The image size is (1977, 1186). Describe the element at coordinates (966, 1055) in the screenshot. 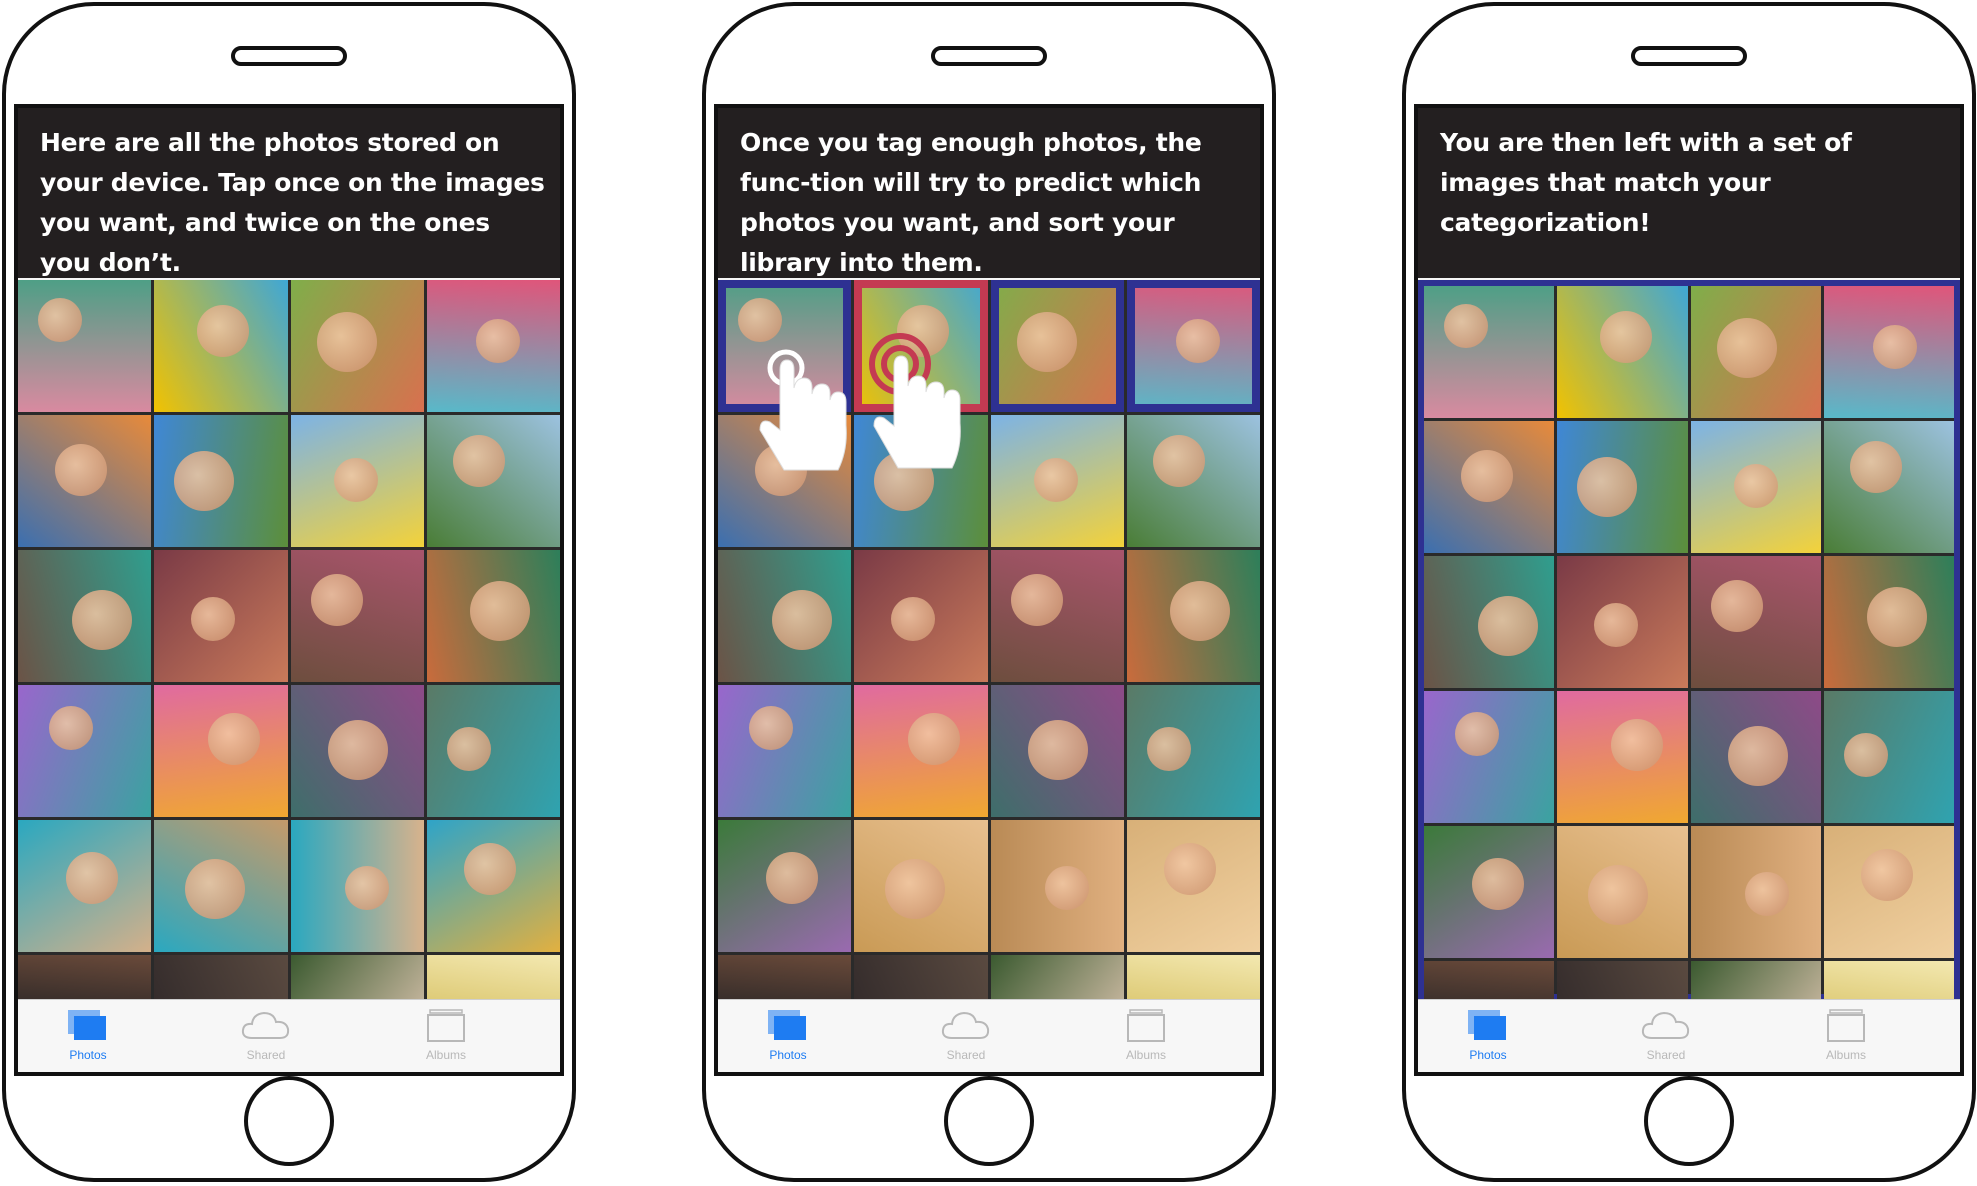

I see `tab-shared-label: Shared` at that location.